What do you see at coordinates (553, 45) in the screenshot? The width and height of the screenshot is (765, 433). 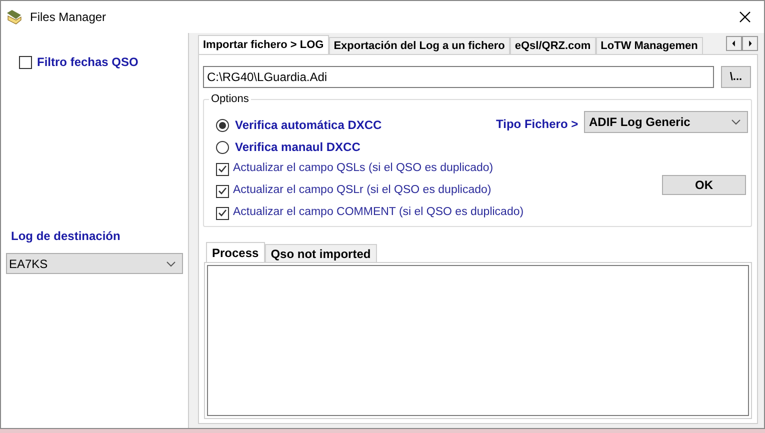 I see `tab: eQsl/QRZ.com` at bounding box center [553, 45].